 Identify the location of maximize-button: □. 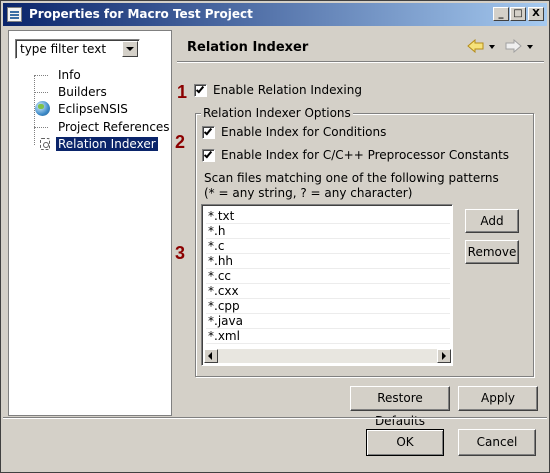
(518, 14).